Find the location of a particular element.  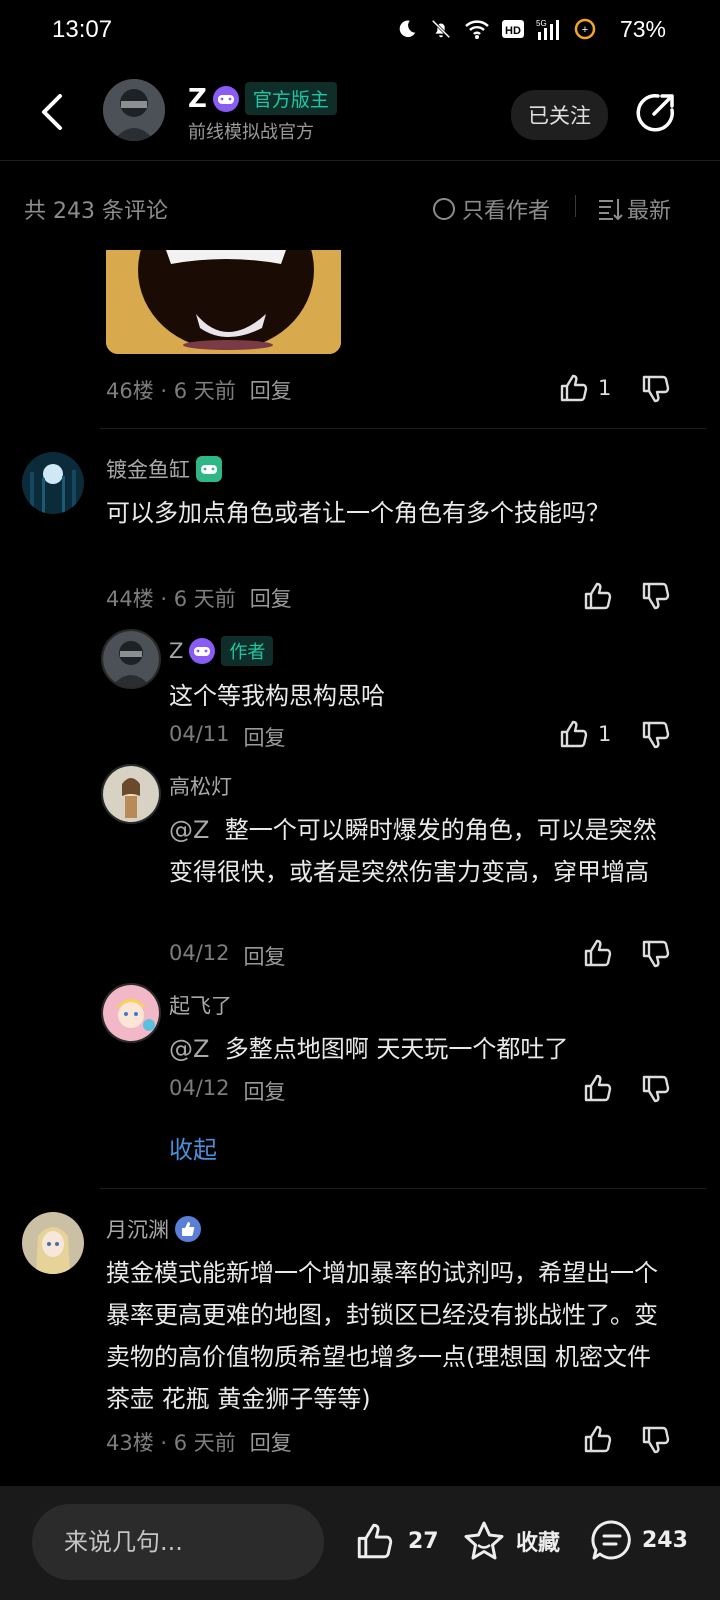

svg-text: HD is located at coordinates (513, 31).